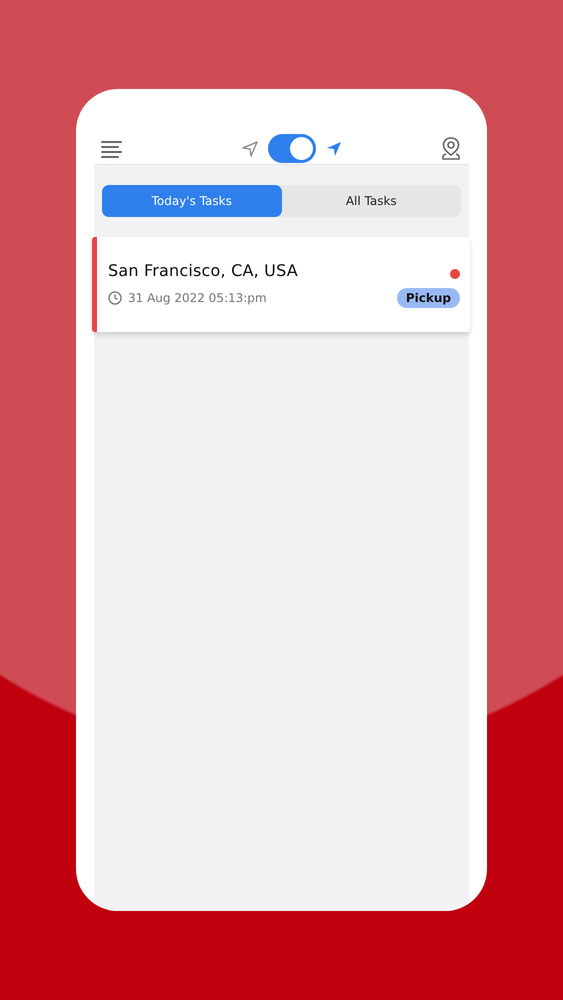 The width and height of the screenshot is (563, 1000). What do you see at coordinates (192, 201) in the screenshot?
I see `tab: Today's Tasks` at bounding box center [192, 201].